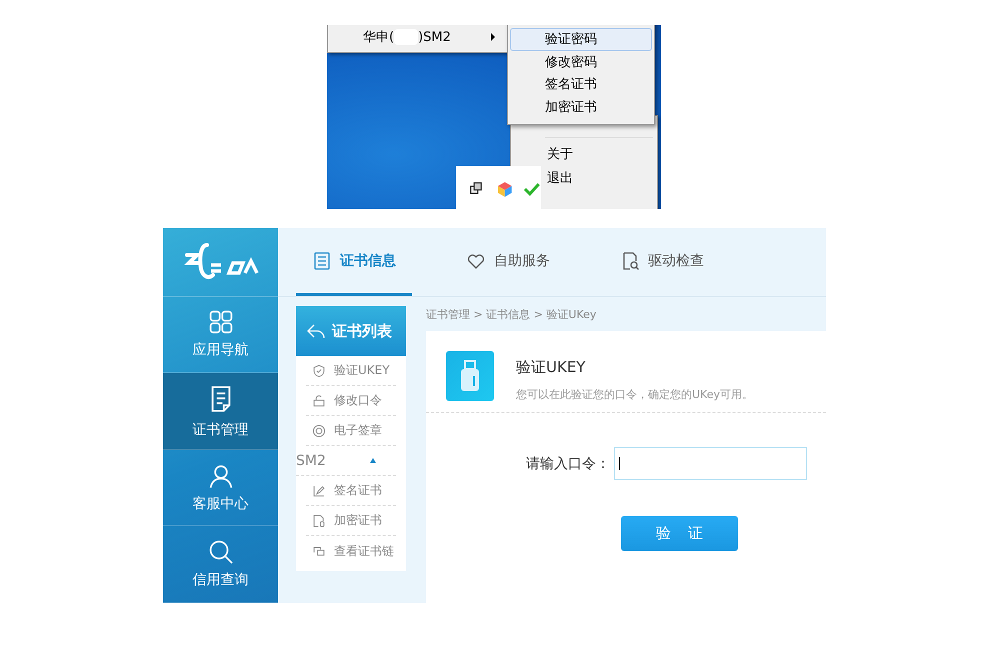  I want to click on menu-item: 验证密码, so click(581, 39).